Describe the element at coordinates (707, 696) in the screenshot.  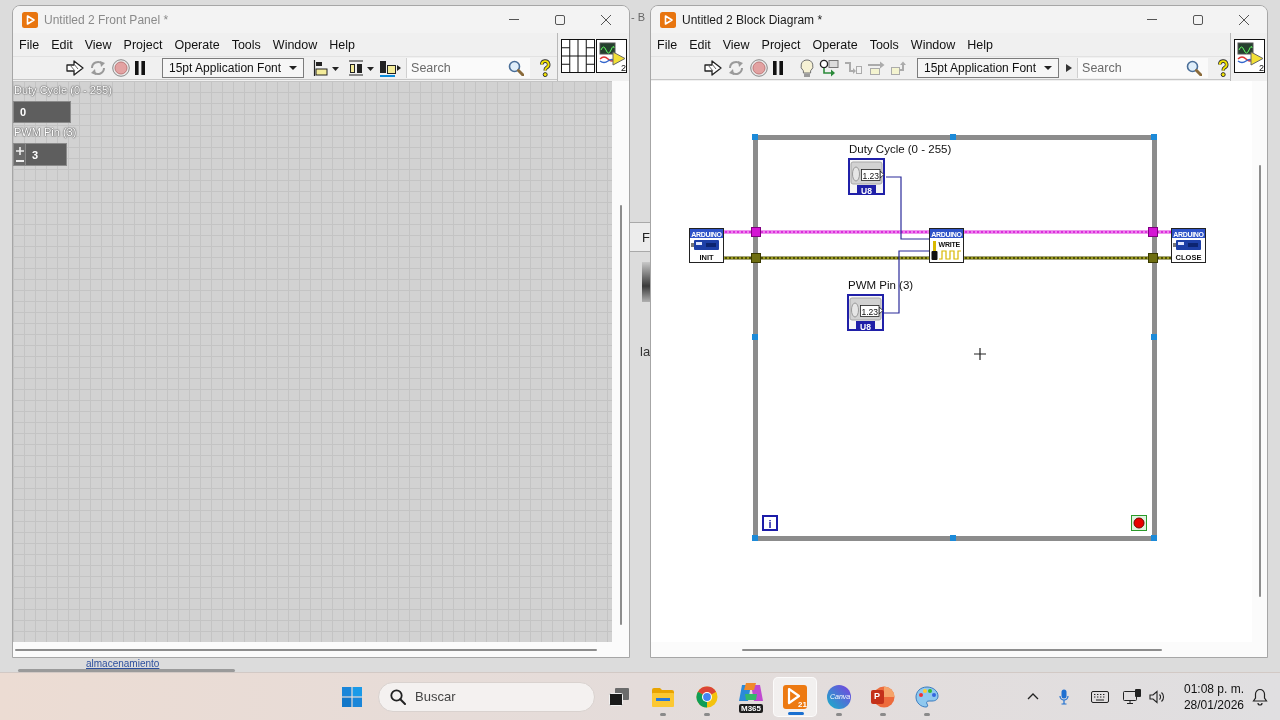
I see `segmented-circle-icon` at that location.